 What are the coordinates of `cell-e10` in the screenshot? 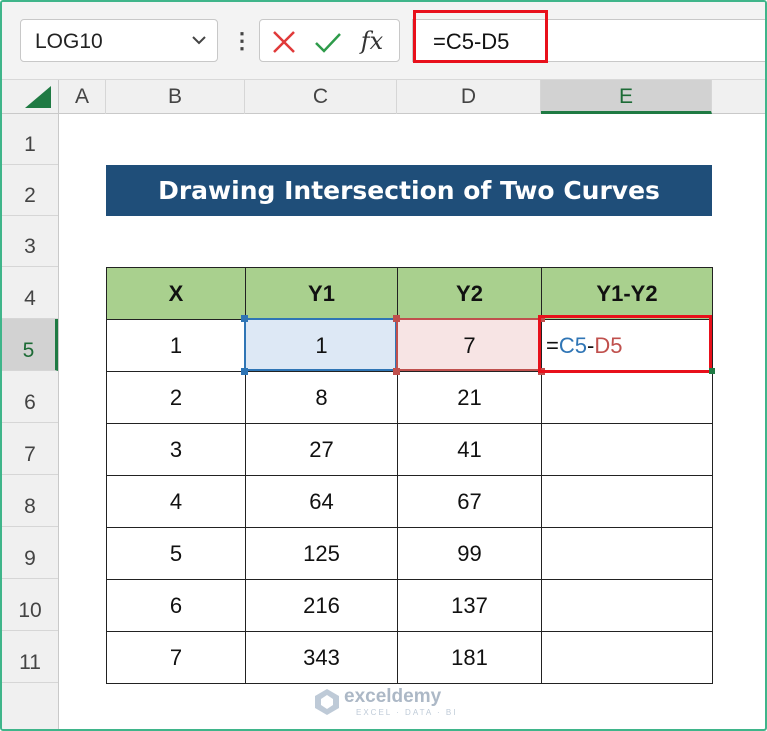 It's located at (627, 605).